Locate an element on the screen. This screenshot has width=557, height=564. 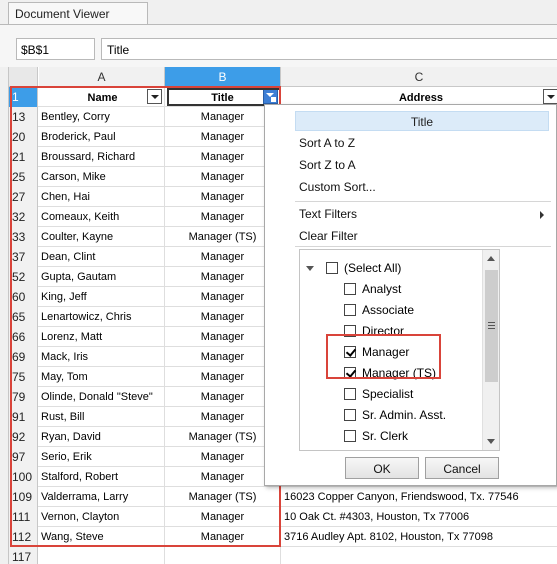
filter-option: Sr. Admin. Asst. is located at coordinates (391, 415).